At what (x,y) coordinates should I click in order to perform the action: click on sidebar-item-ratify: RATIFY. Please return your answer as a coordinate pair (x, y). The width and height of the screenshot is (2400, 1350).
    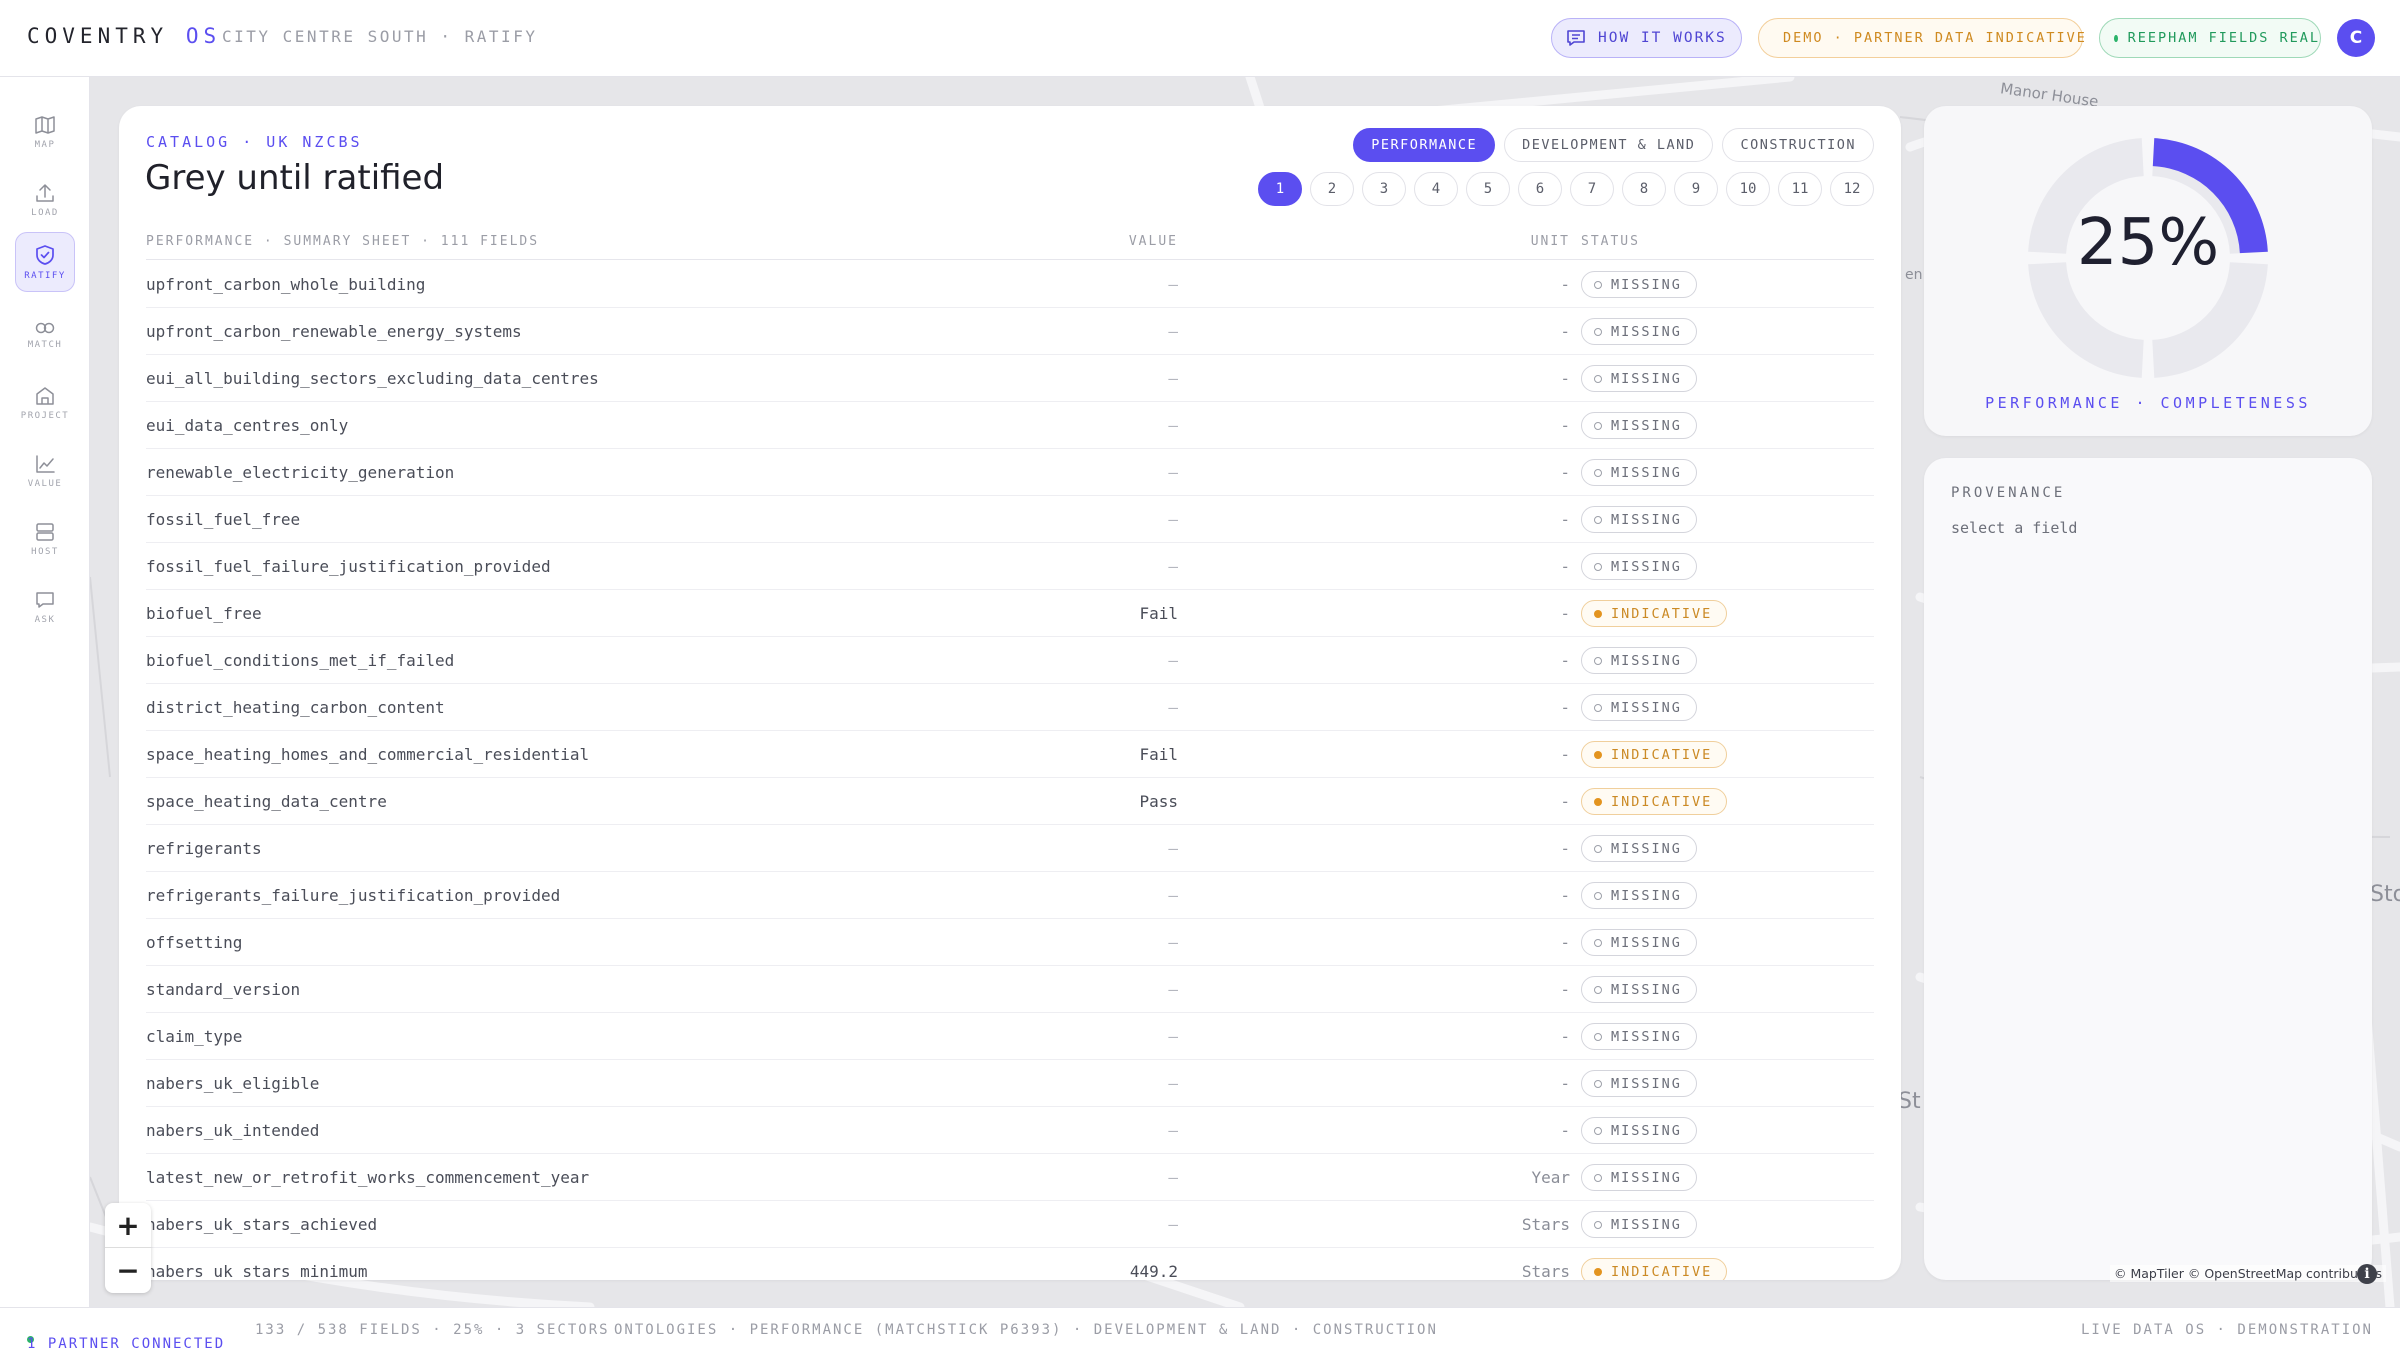
    Looking at the image, I should click on (45, 262).